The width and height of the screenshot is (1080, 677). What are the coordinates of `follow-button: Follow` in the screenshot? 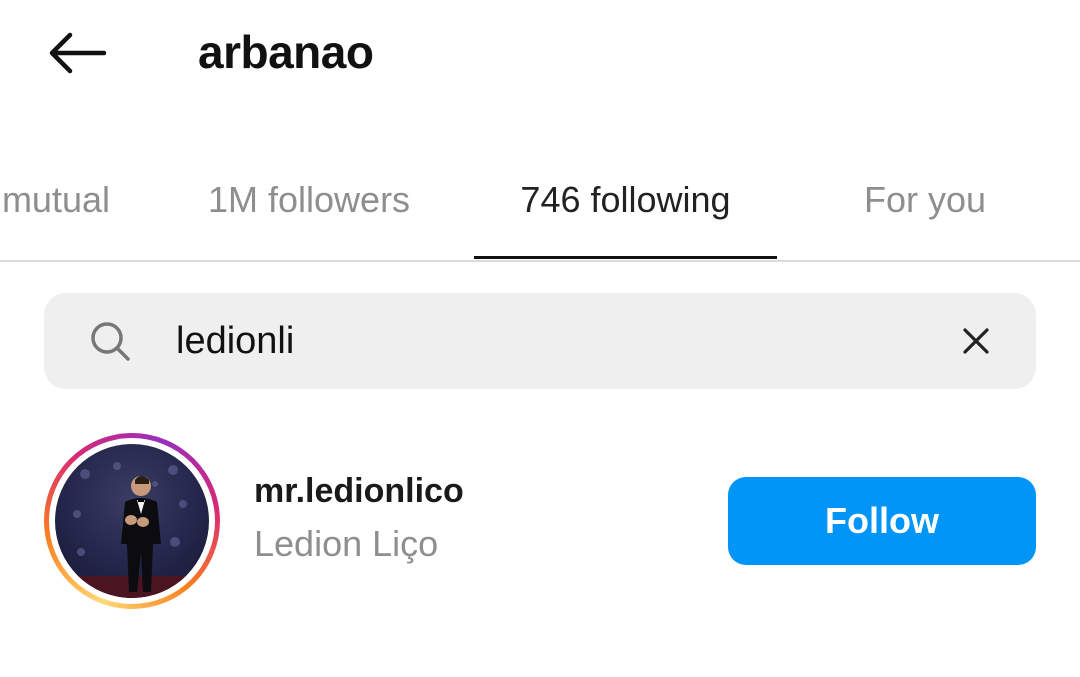 It's located at (882, 521).